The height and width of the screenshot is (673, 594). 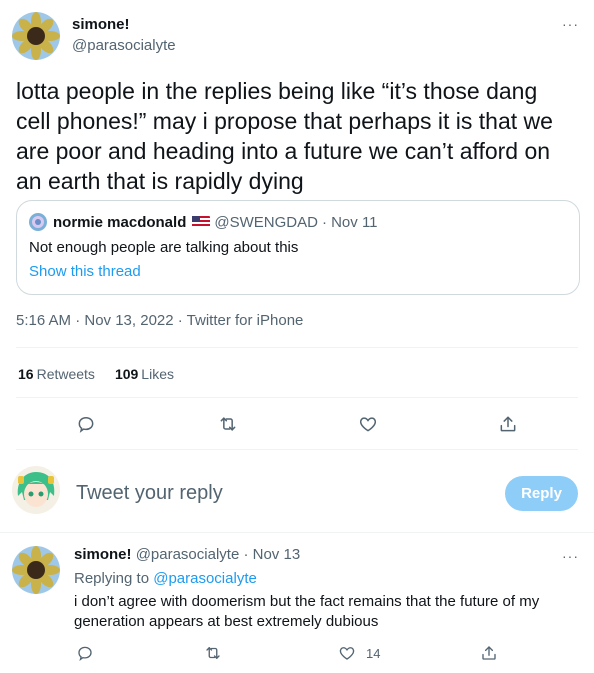 What do you see at coordinates (36, 490) in the screenshot?
I see `user-avatar` at bounding box center [36, 490].